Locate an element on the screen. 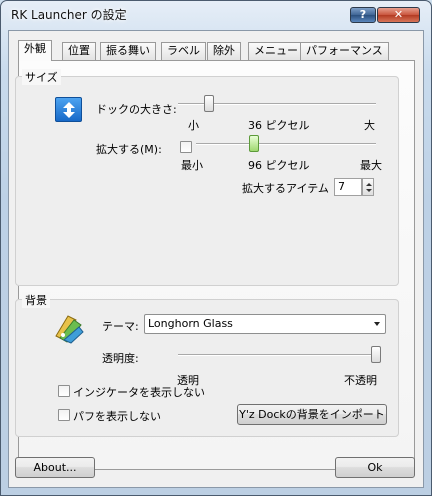  hide-indicator-checkbox is located at coordinates (64, 391).